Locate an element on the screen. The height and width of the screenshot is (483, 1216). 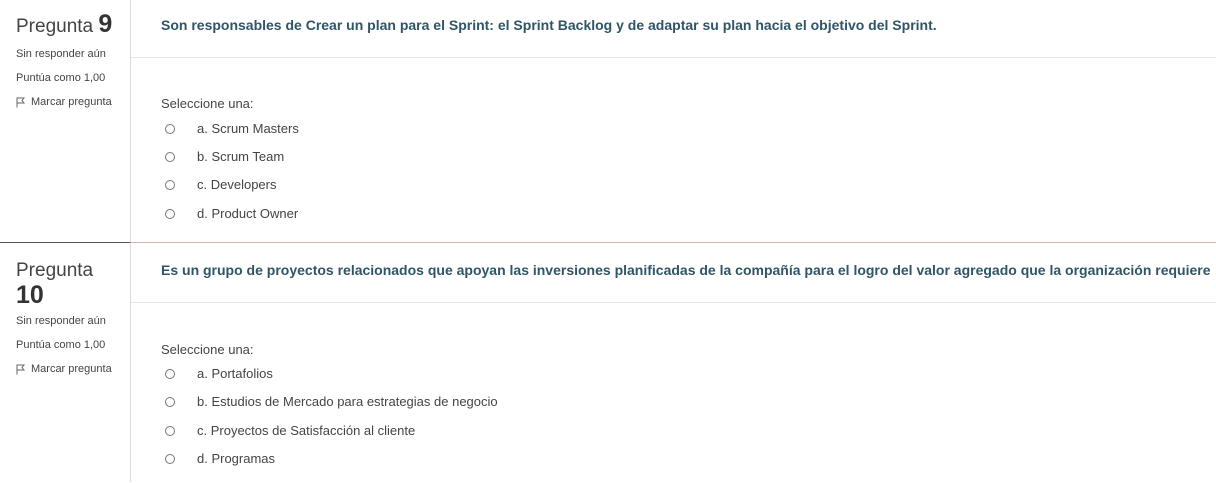
question-number: 9 is located at coordinates (105, 24).